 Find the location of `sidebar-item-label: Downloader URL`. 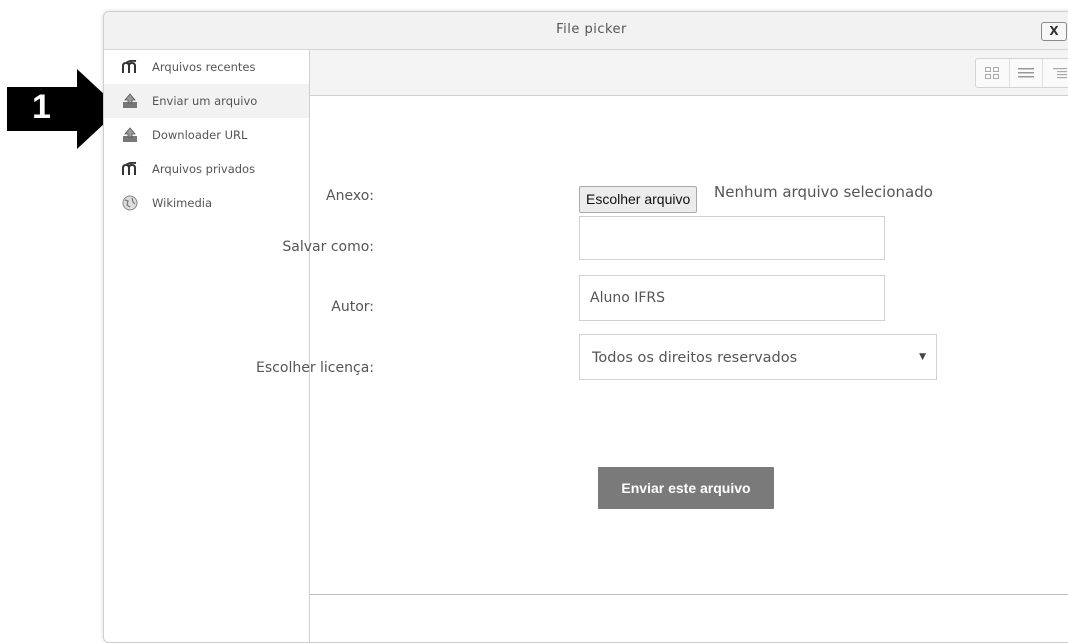

sidebar-item-label: Downloader URL is located at coordinates (200, 135).